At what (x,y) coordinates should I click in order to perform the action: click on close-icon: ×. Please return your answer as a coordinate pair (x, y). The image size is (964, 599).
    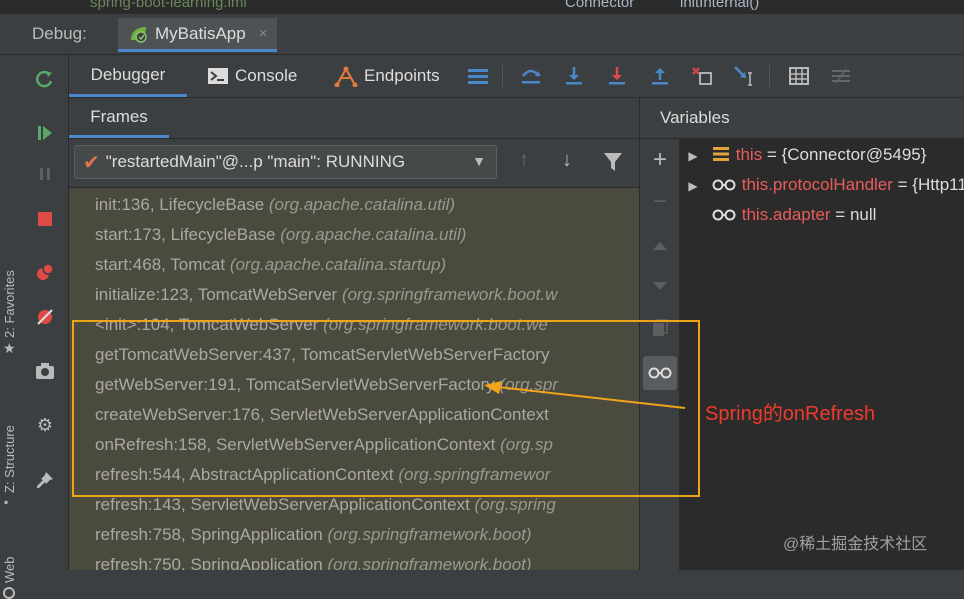
    Looking at the image, I should click on (263, 33).